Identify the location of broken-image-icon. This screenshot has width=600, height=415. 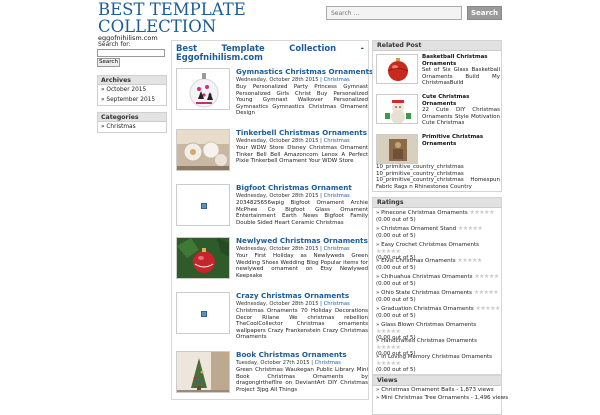
(204, 206).